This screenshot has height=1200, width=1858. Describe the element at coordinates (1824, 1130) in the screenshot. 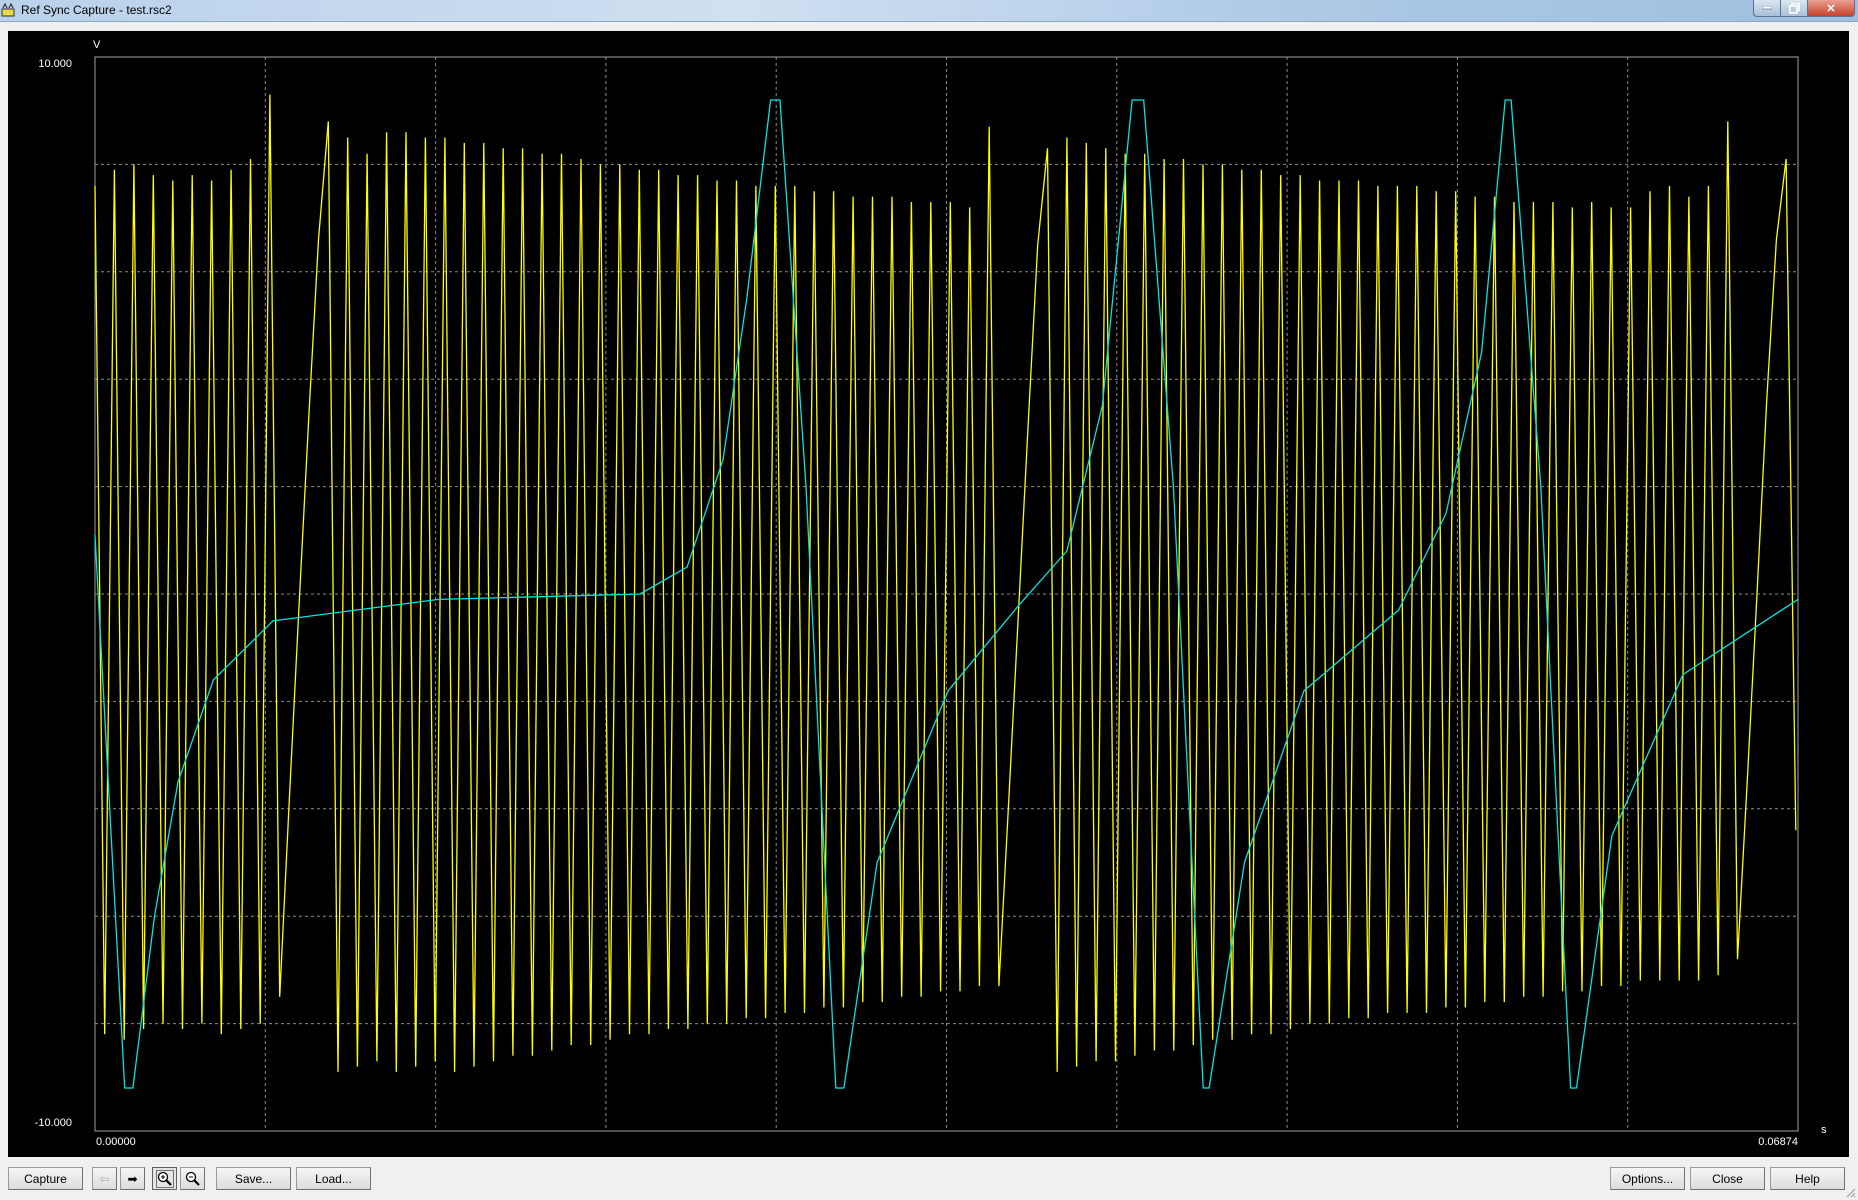

I see `x-axis-unit: s` at that location.